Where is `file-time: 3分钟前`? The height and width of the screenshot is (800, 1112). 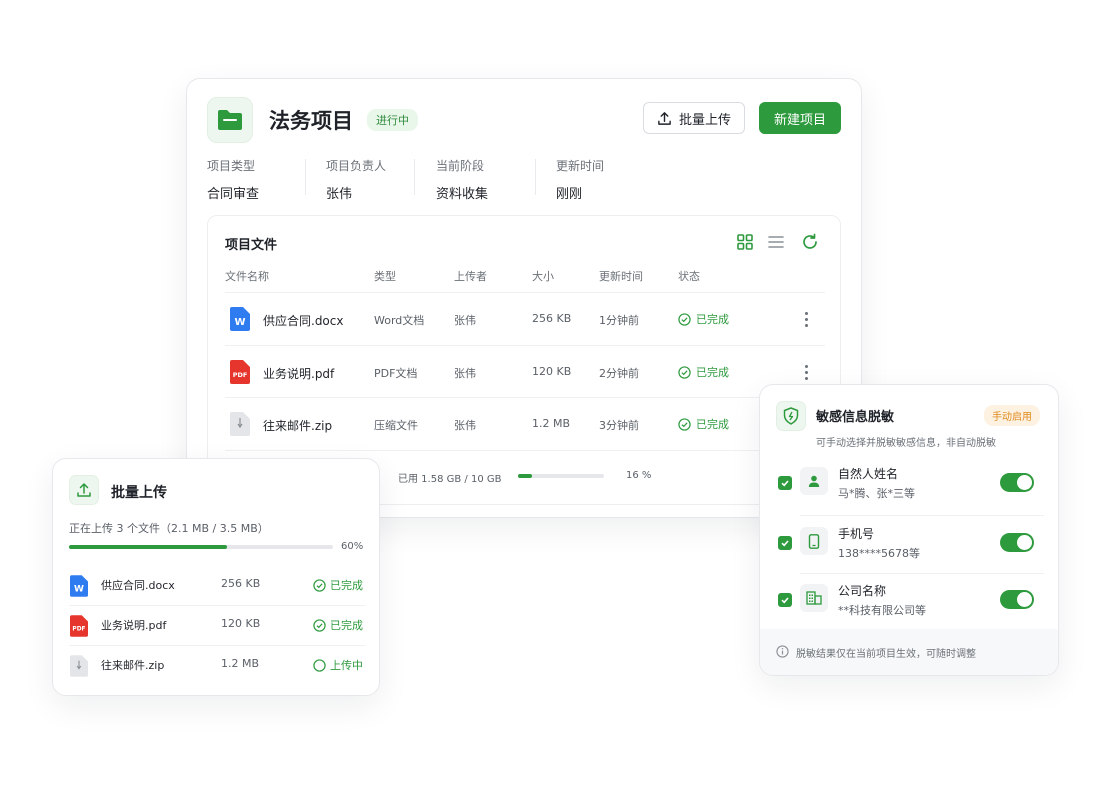
file-time: 3分钟前 is located at coordinates (619, 425).